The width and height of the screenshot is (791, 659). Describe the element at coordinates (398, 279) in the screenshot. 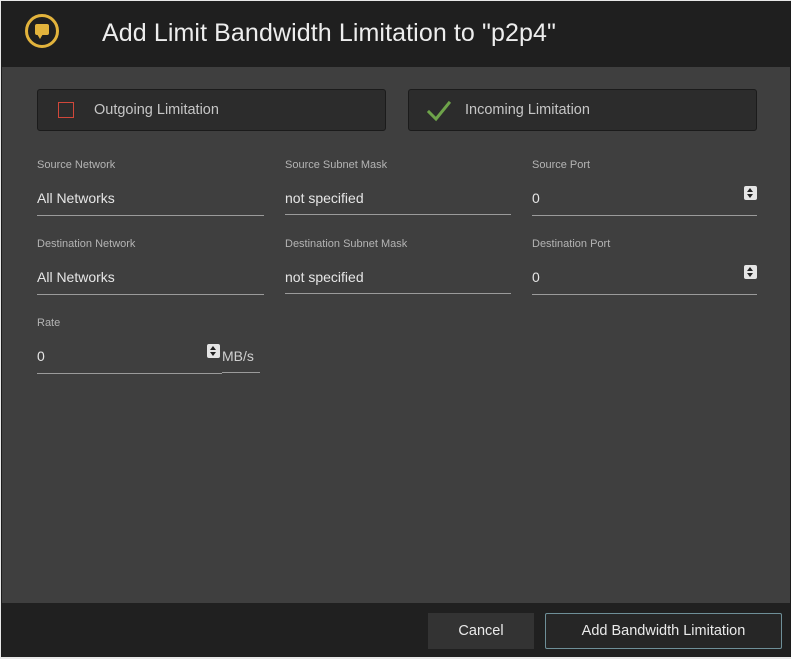

I see `destination-subnet-mask-input: not specified` at that location.